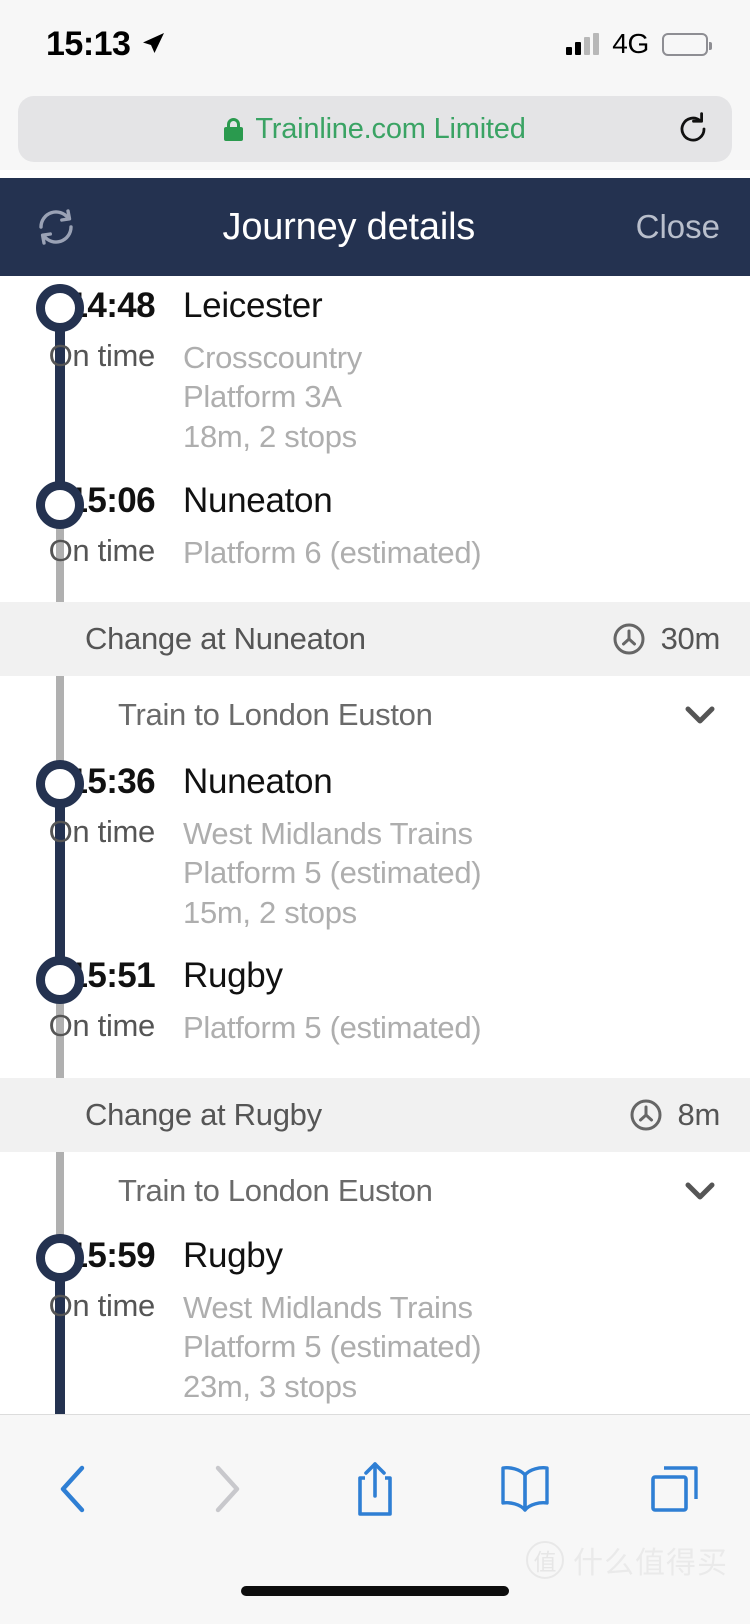  I want to click on stop-meta: Crosscountry Platform 3A 18m, 2 stops, so click(272, 397).